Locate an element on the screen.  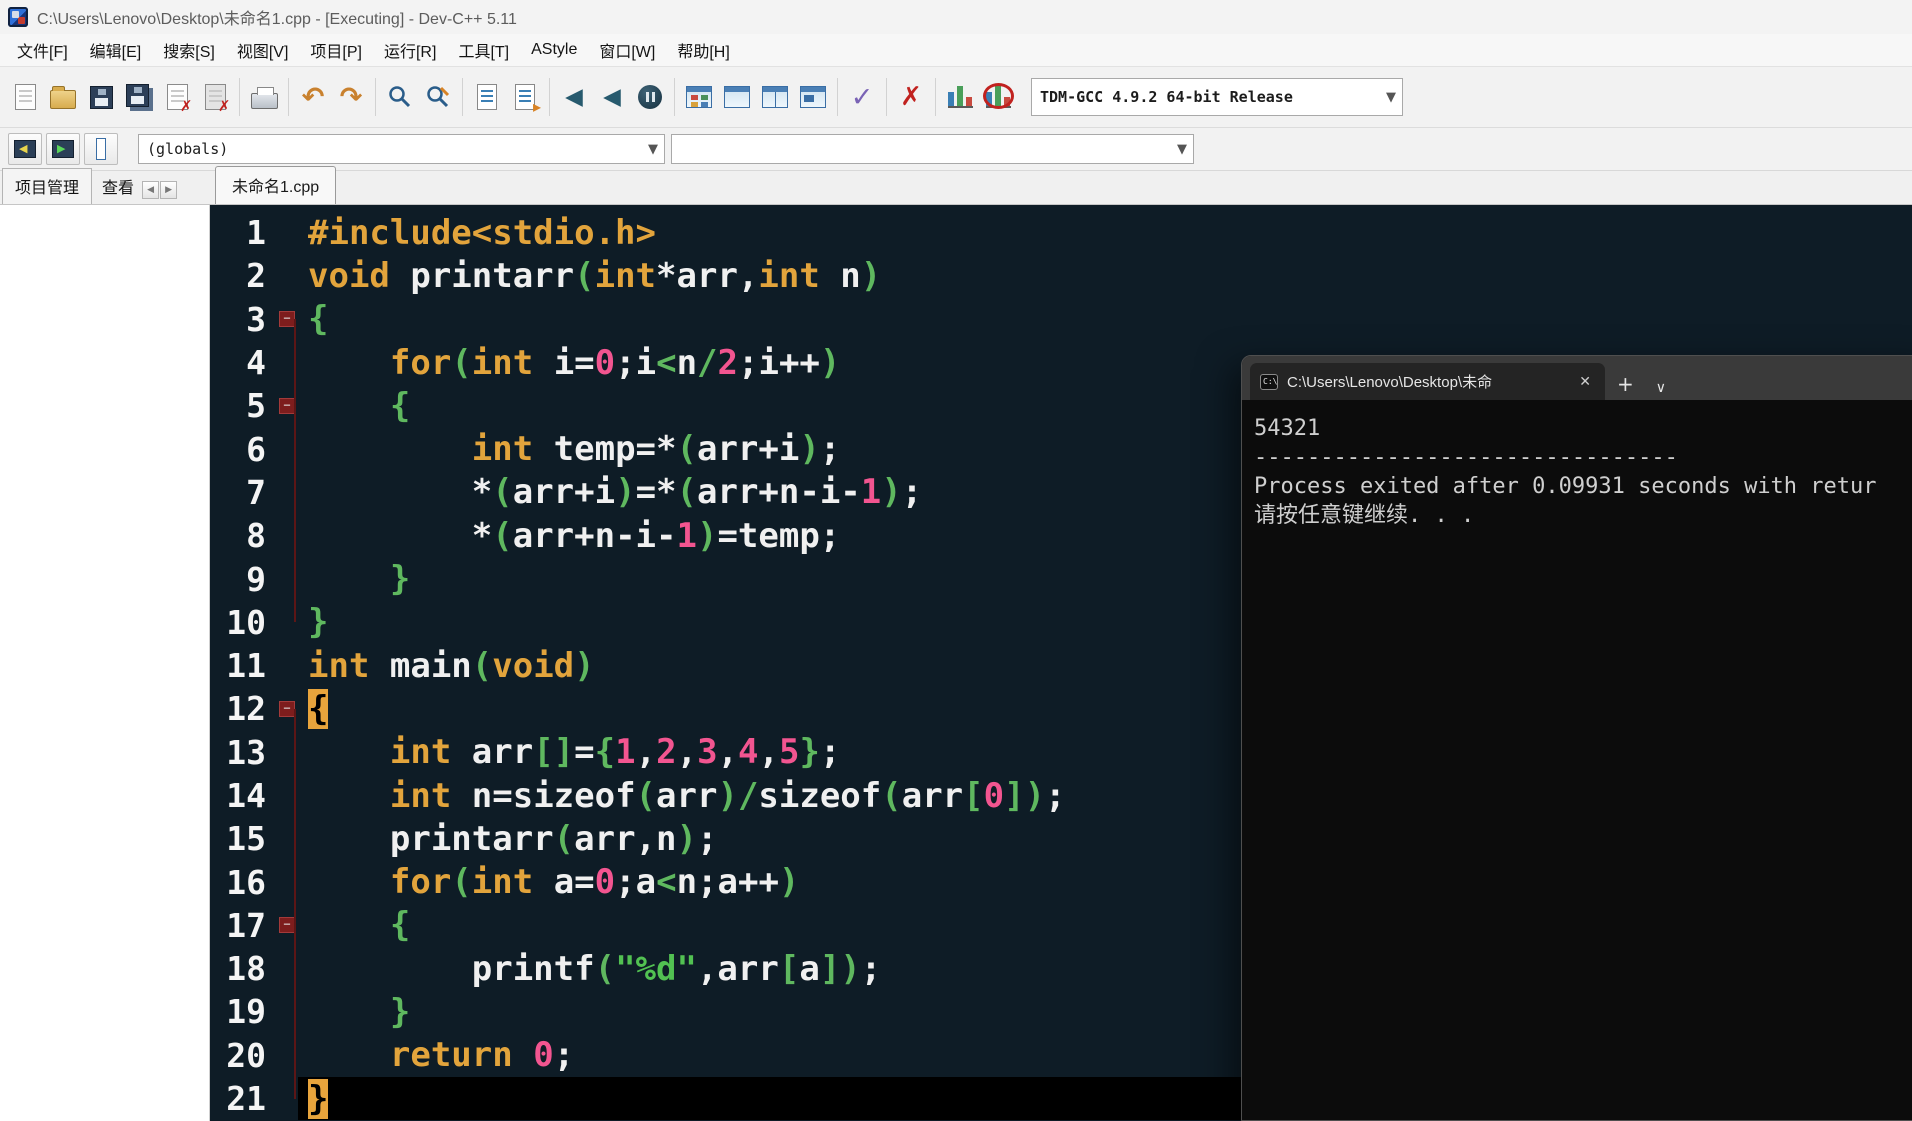
line-number: 16 is located at coordinates (246, 882).